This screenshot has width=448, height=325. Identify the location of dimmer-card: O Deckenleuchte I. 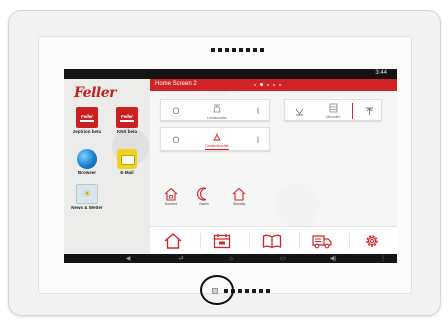
(215, 139).